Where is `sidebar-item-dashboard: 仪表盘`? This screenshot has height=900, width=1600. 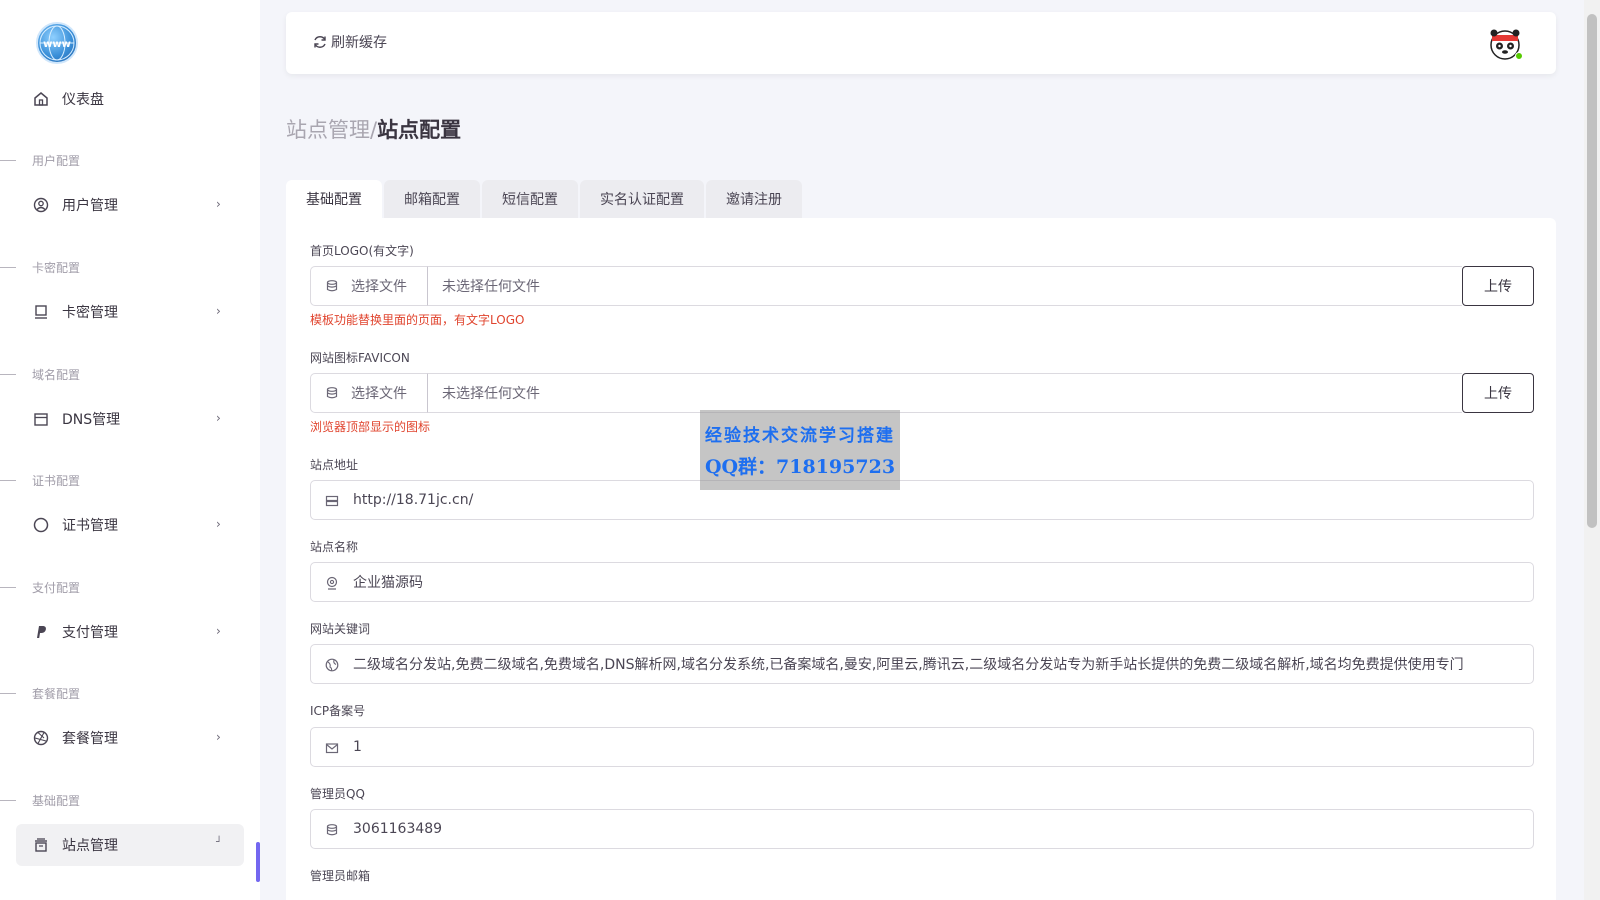
sidebar-item-dashboard: 仪表盘 is located at coordinates (130, 99).